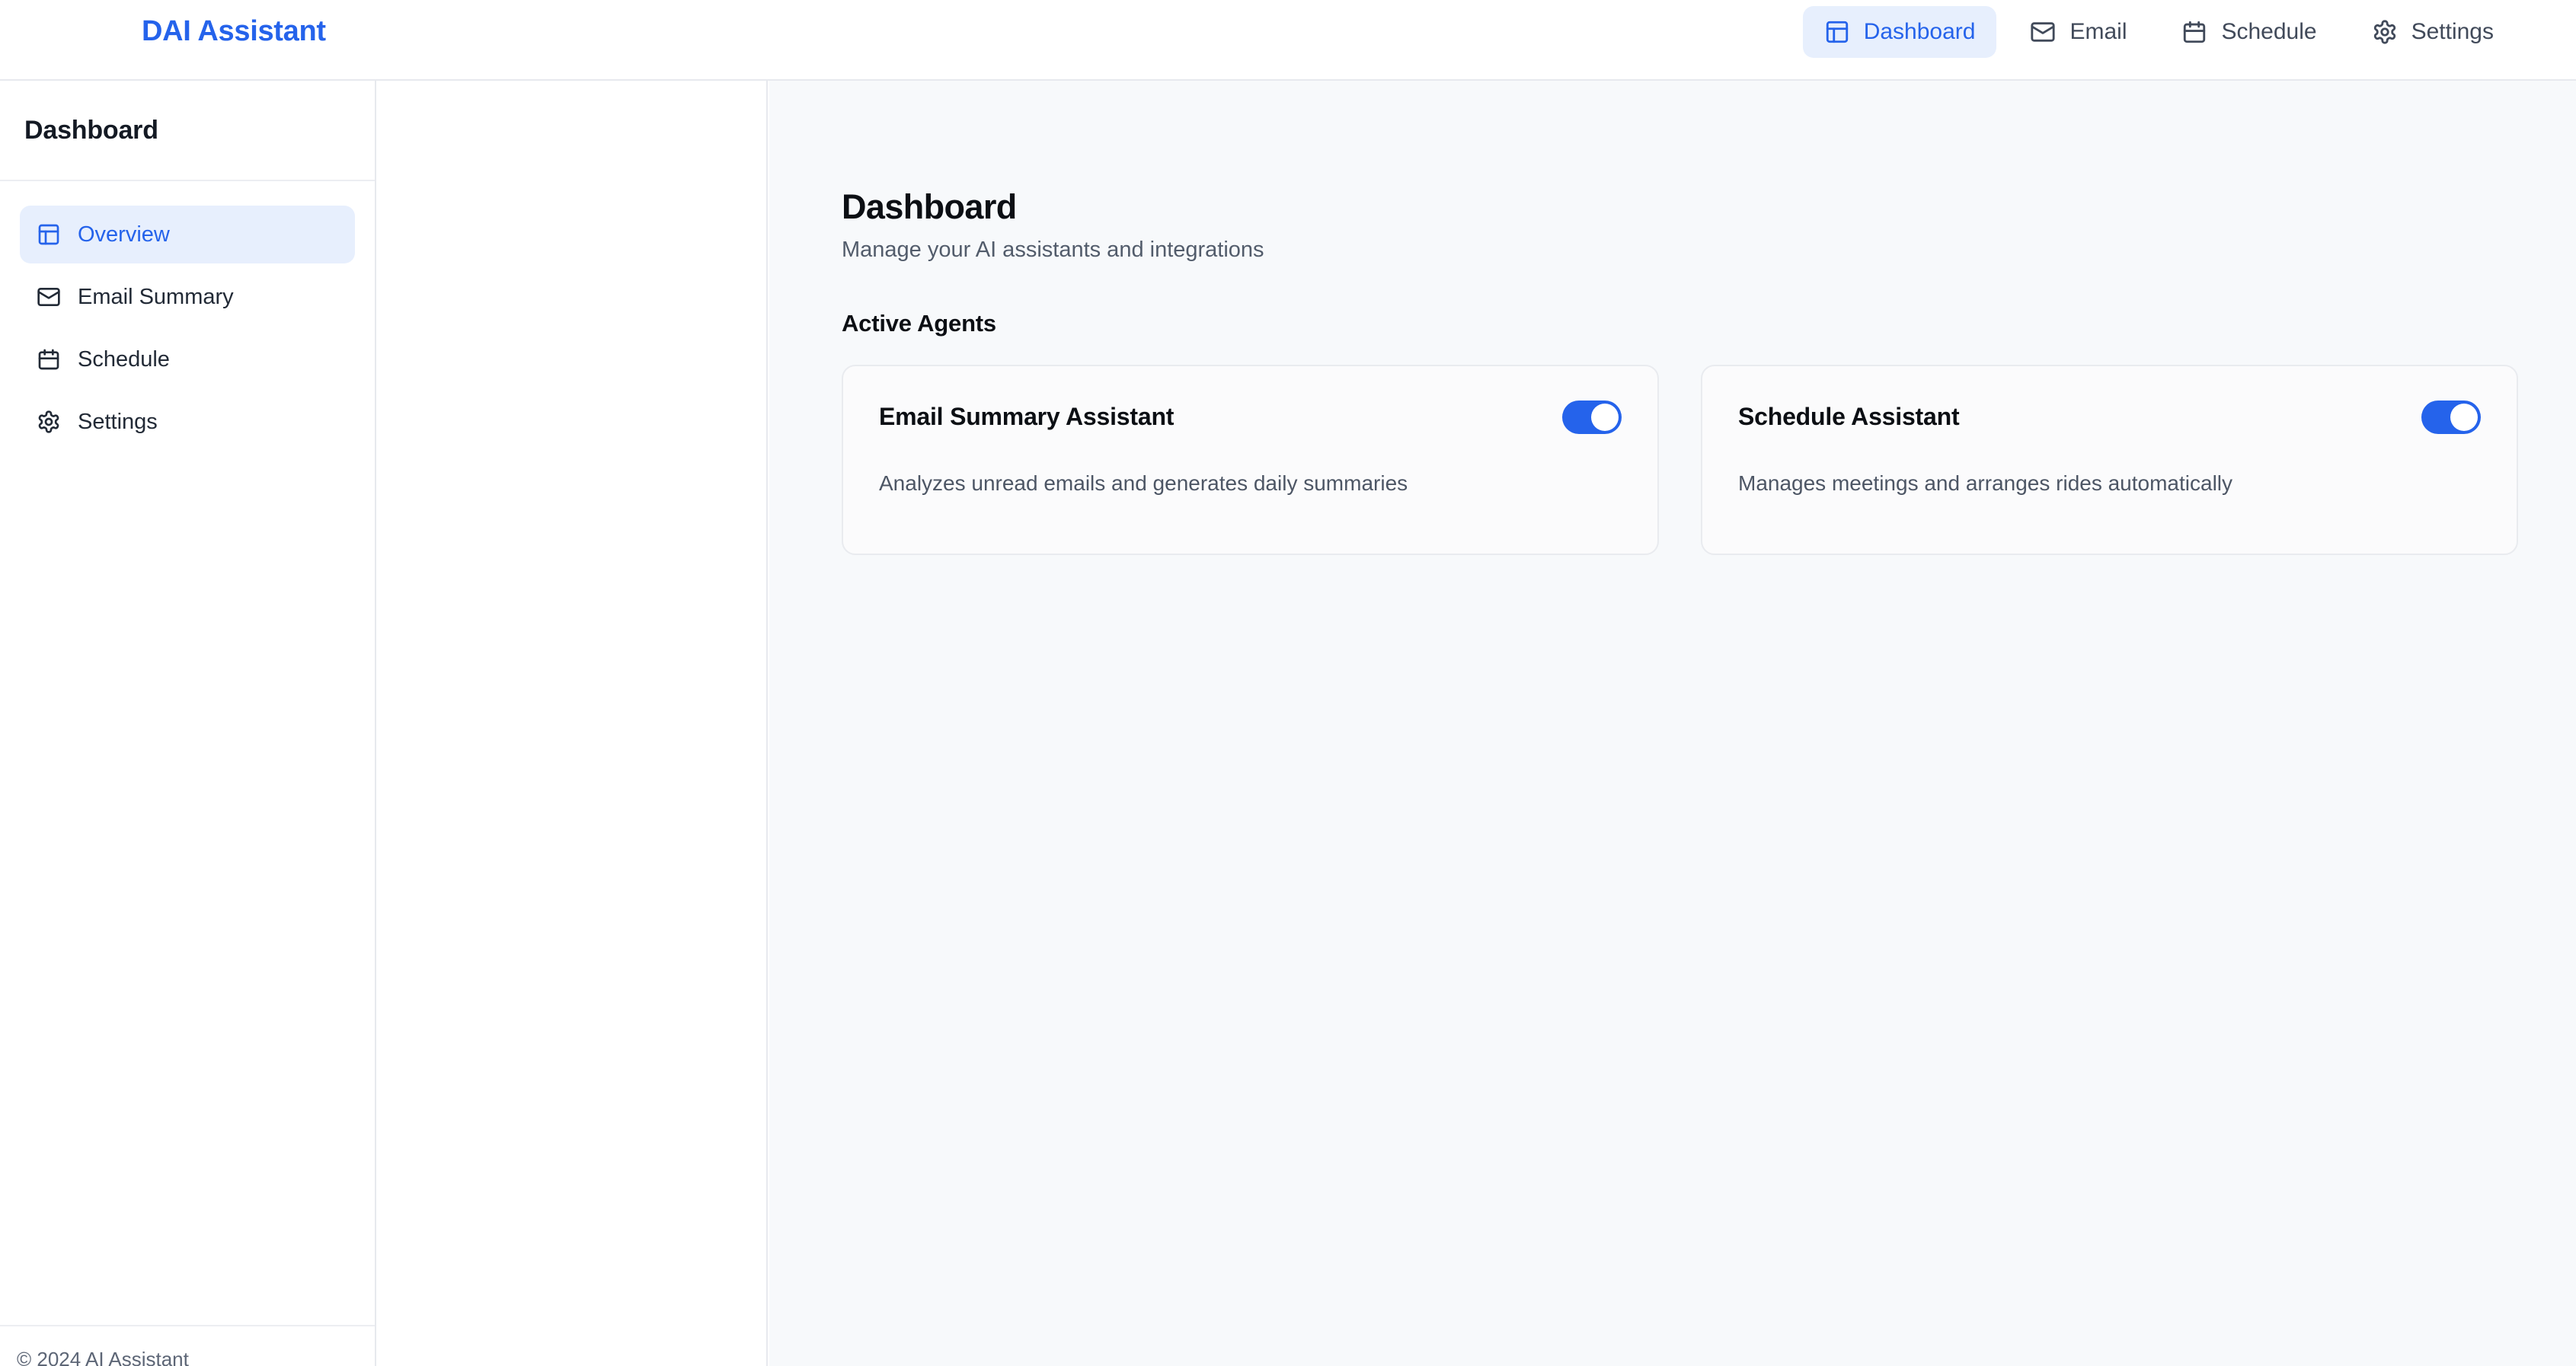  I want to click on sidebar-item-label: Settings, so click(118, 421).